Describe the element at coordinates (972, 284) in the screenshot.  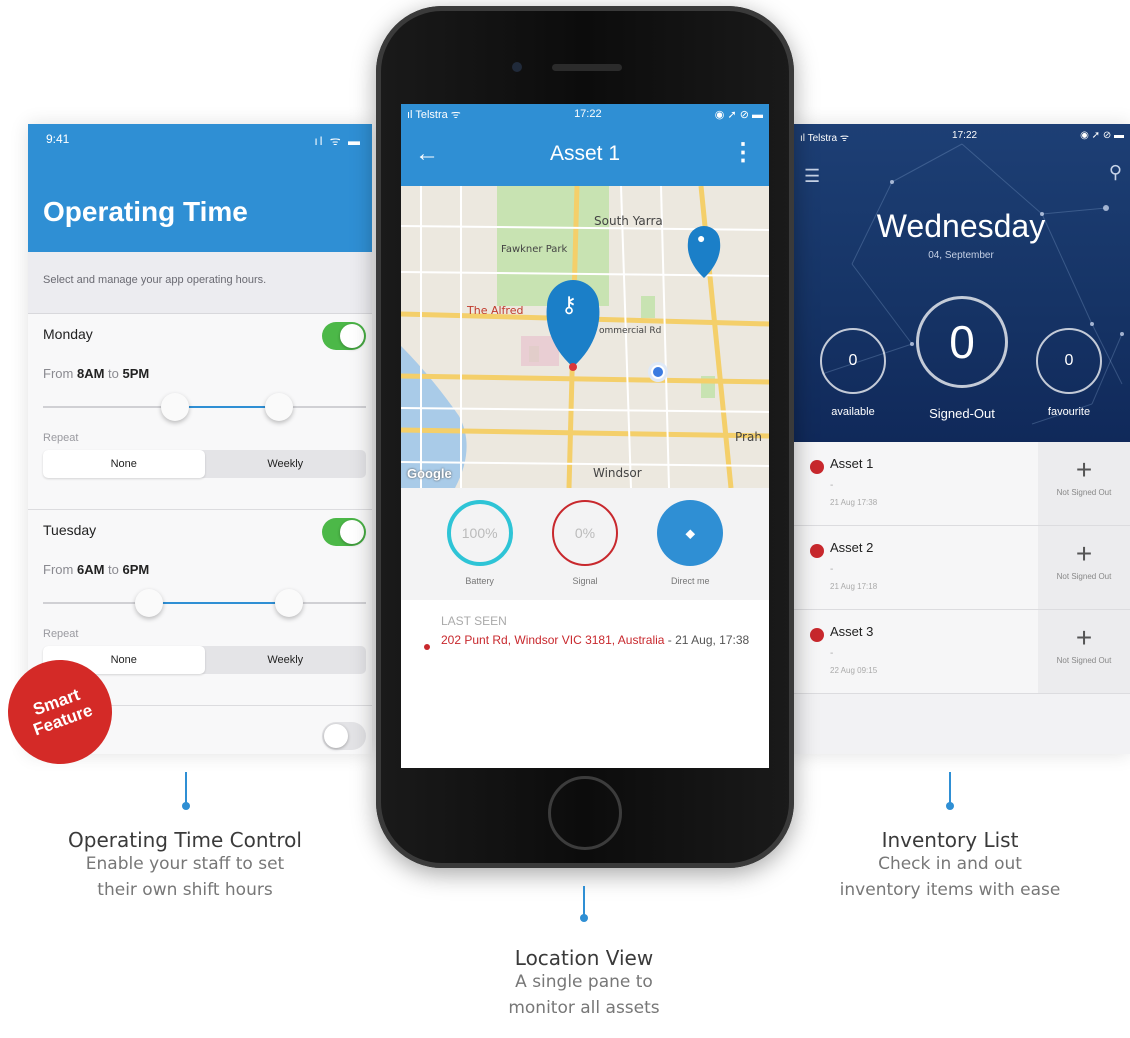
I see `network-background` at that location.